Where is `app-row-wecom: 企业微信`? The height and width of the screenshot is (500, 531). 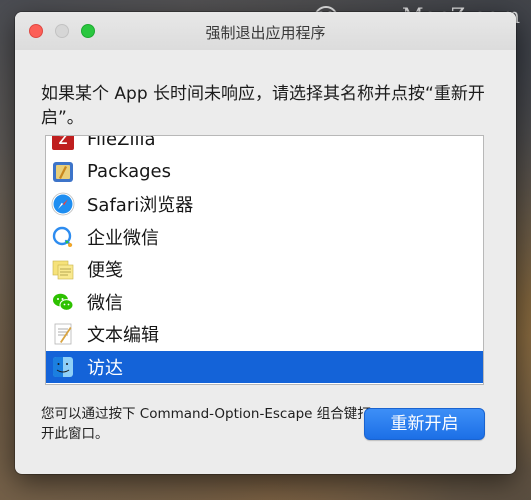 app-row-wecom: 企业微信 is located at coordinates (264, 237).